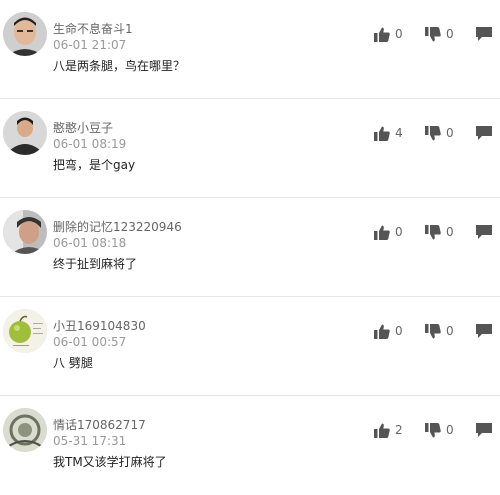 Image resolution: width=500 pixels, height=495 pixels. I want to click on timestamp: 06-01 00:57, so click(90, 342).